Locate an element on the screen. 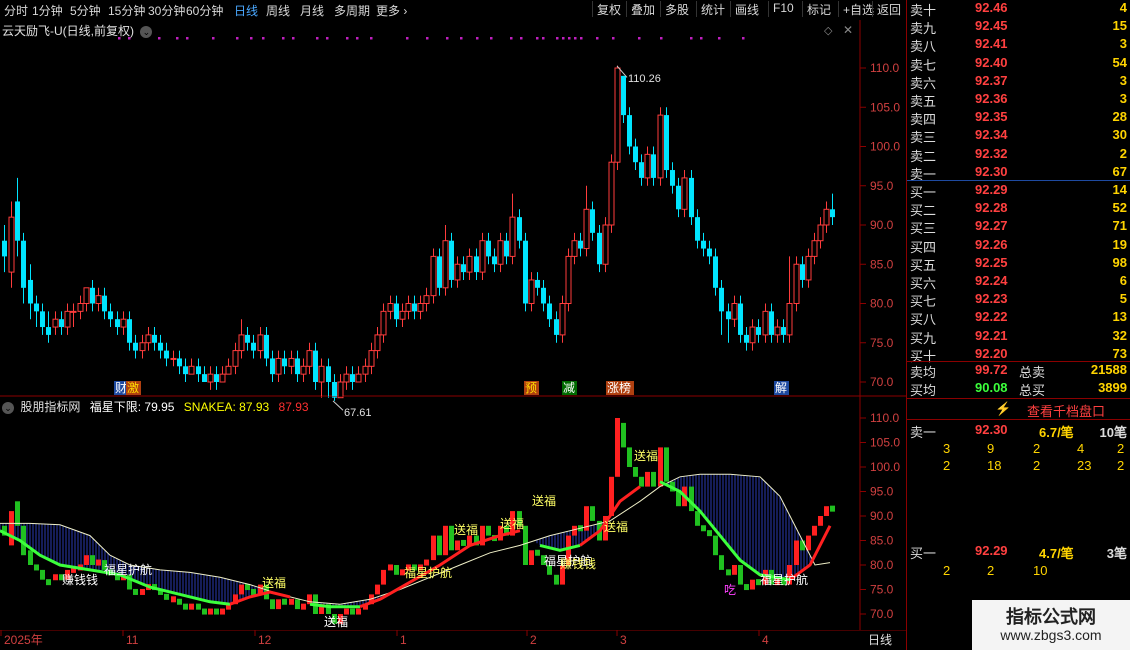 The height and width of the screenshot is (650, 1130). period-6: 日线 is located at coordinates (246, 10).